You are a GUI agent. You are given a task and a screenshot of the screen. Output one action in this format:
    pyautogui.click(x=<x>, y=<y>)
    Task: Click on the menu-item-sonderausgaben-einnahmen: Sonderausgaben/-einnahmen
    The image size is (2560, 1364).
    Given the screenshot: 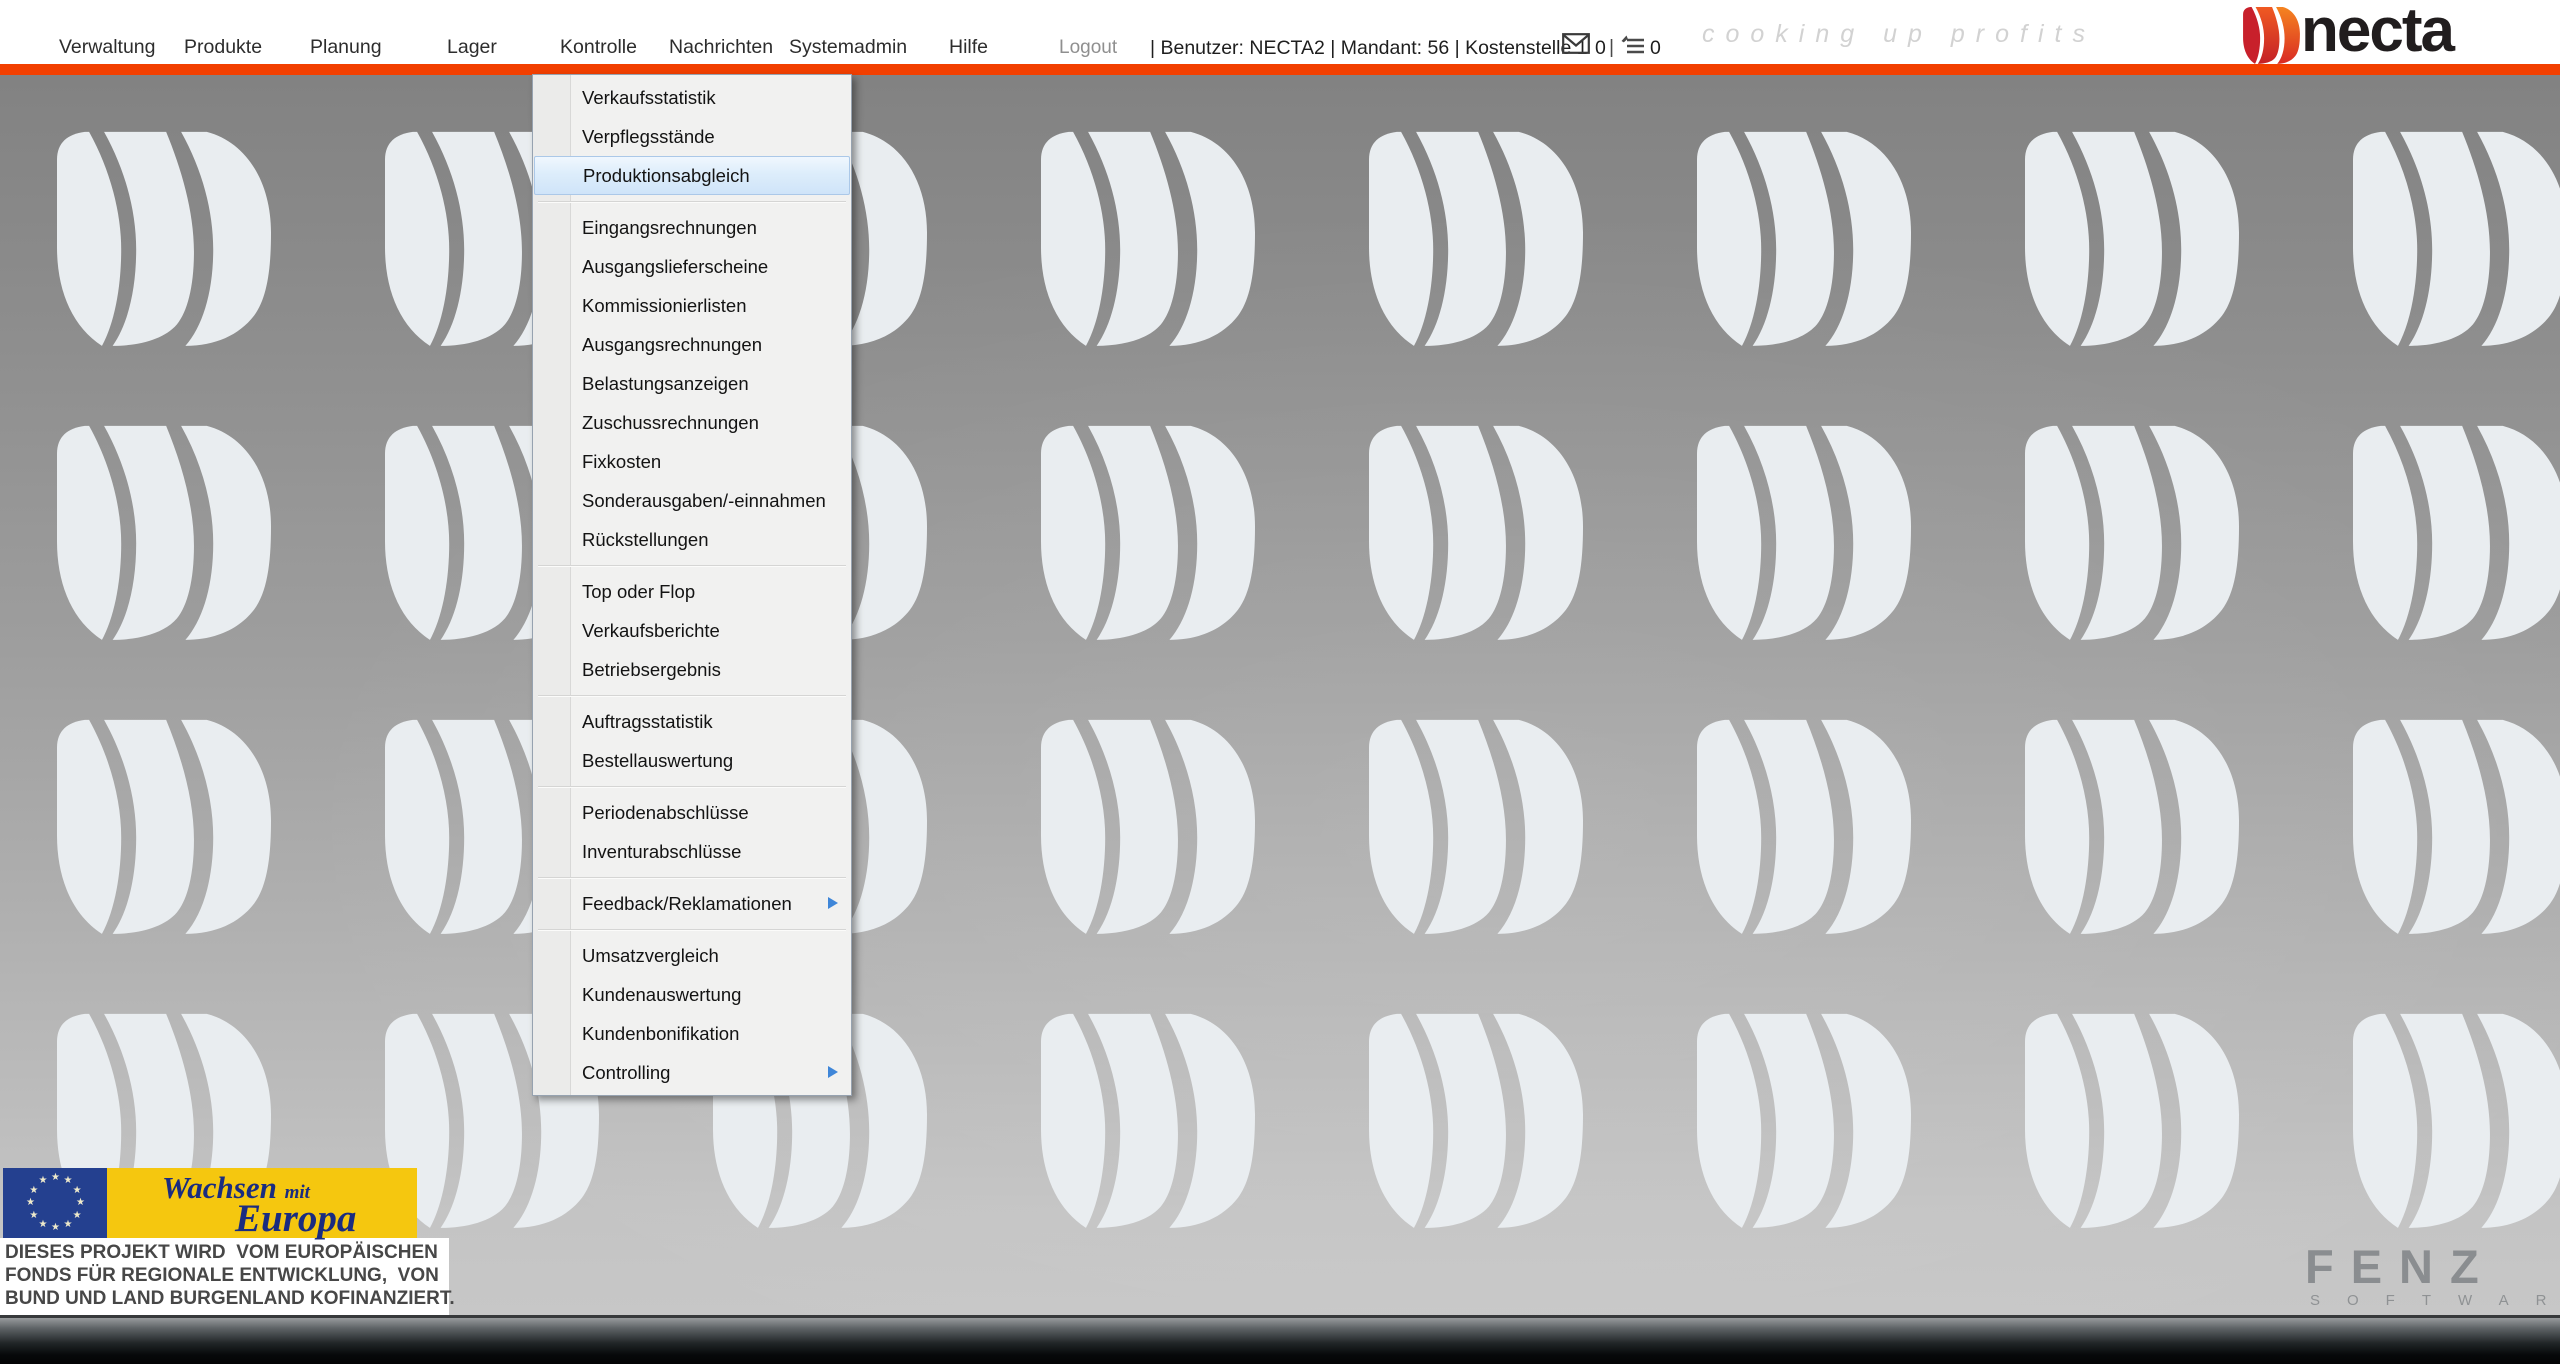 What is the action you would take?
    pyautogui.click(x=692, y=500)
    